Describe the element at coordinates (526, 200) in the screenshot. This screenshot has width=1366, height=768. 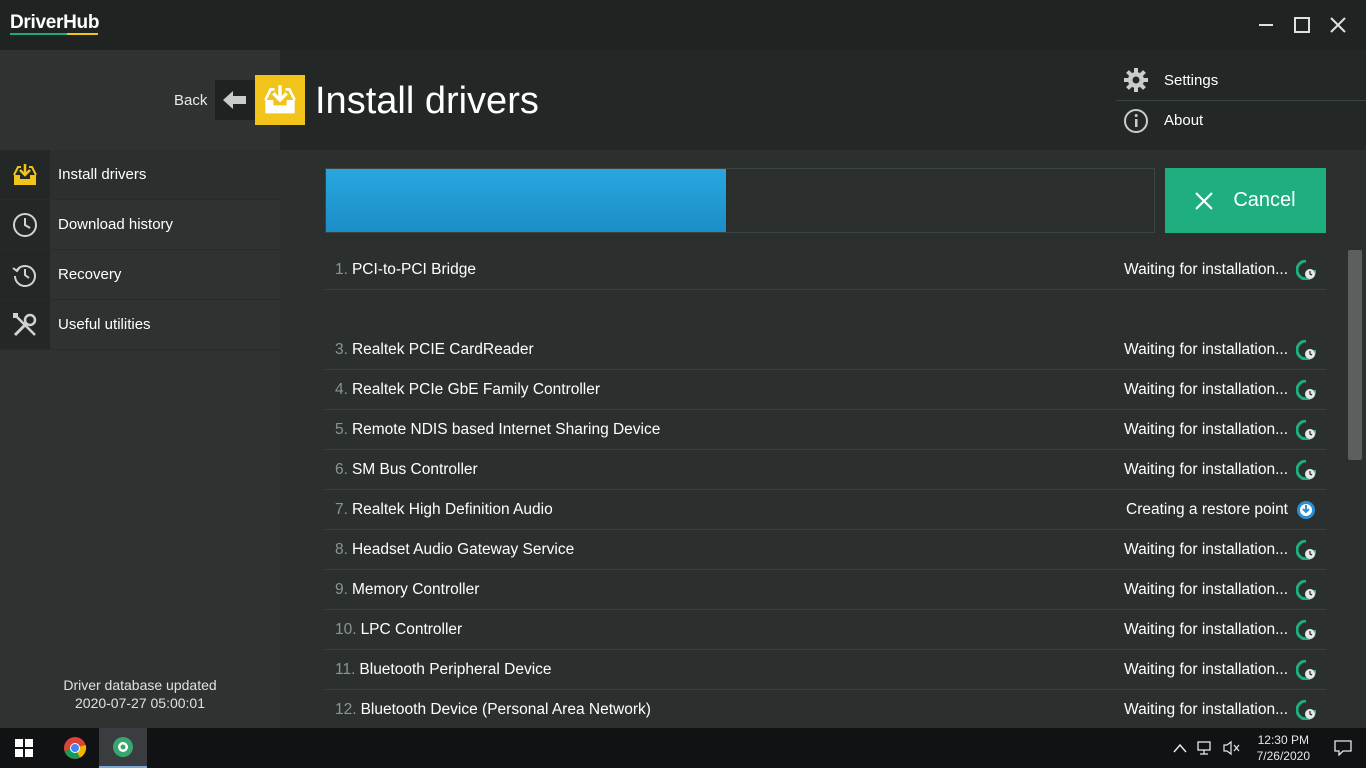
I see `progress-fill` at that location.